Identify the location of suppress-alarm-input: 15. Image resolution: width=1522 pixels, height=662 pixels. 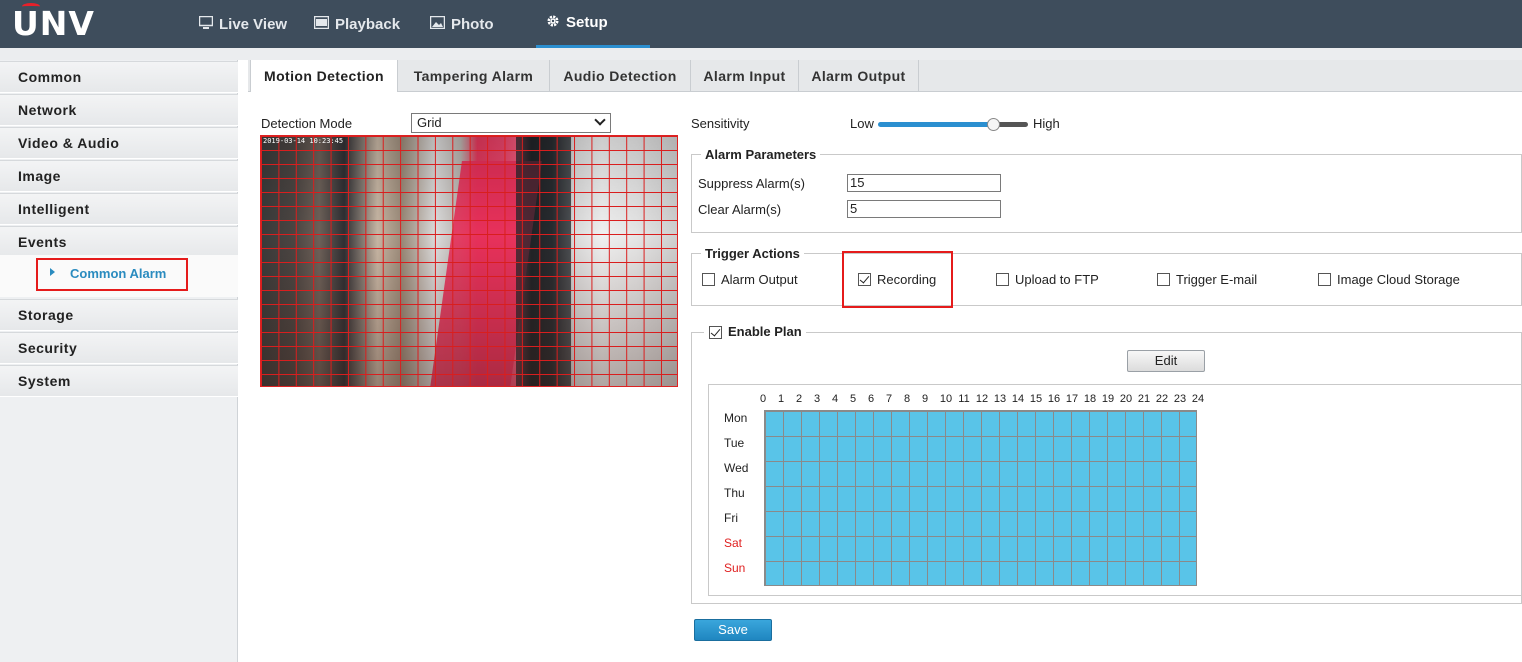
(924, 183).